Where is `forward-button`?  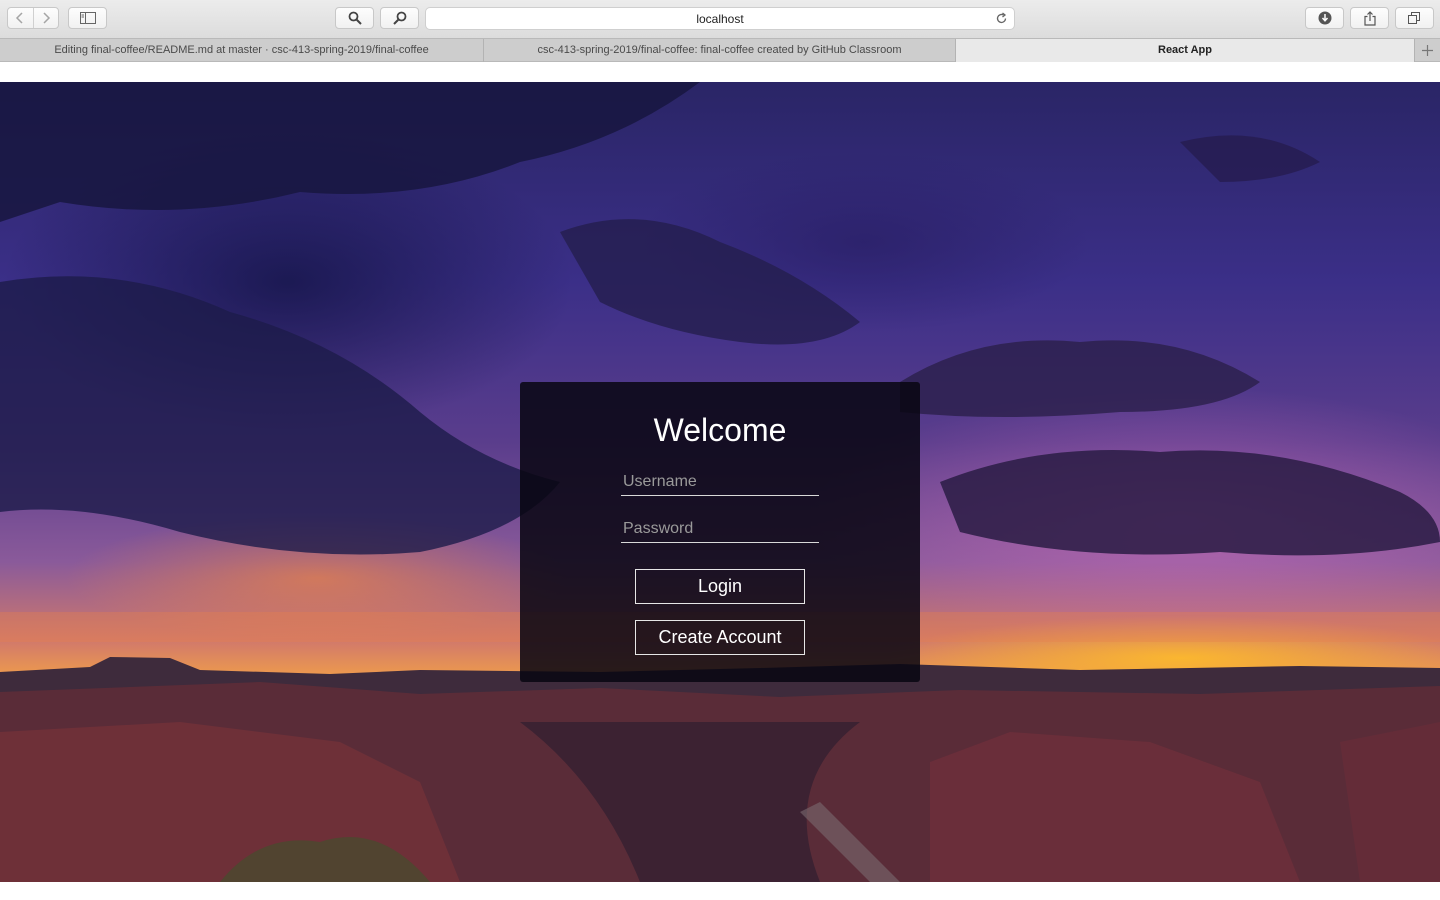
forward-button is located at coordinates (45, 18).